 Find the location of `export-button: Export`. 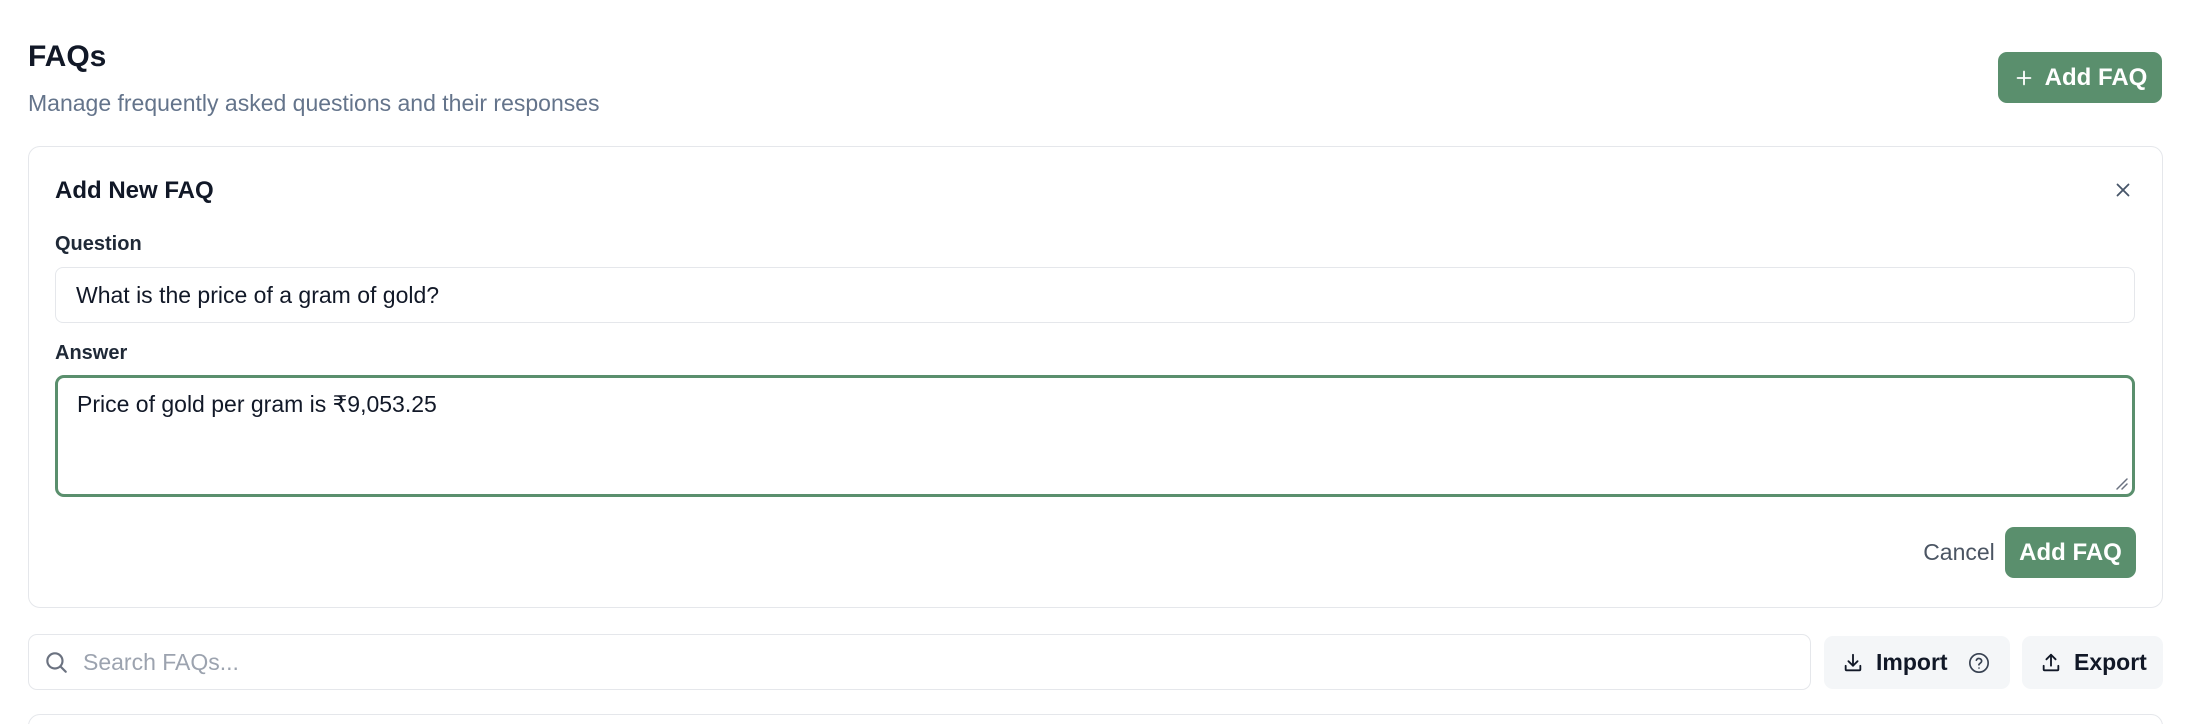

export-button: Export is located at coordinates (2092, 662).